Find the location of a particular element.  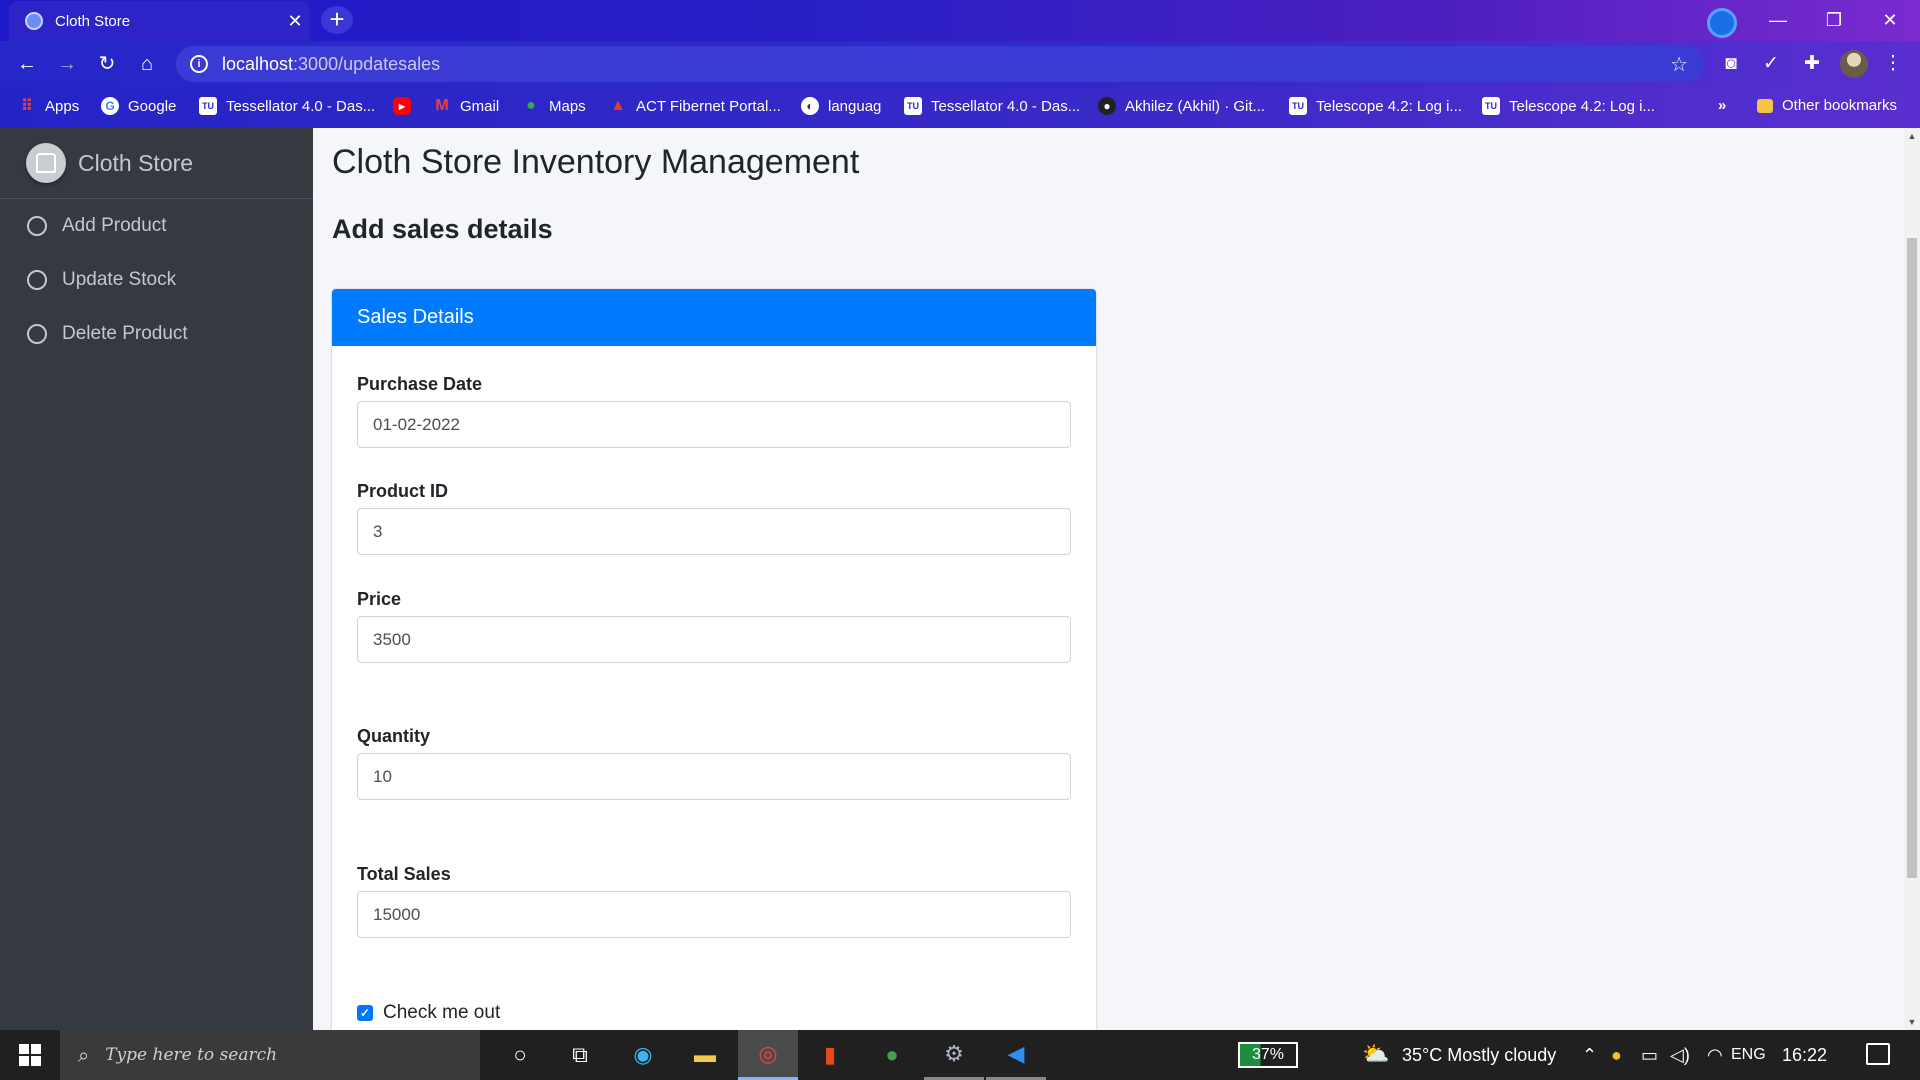

purchase-date-input: 01-02-2022 is located at coordinates (714, 424).